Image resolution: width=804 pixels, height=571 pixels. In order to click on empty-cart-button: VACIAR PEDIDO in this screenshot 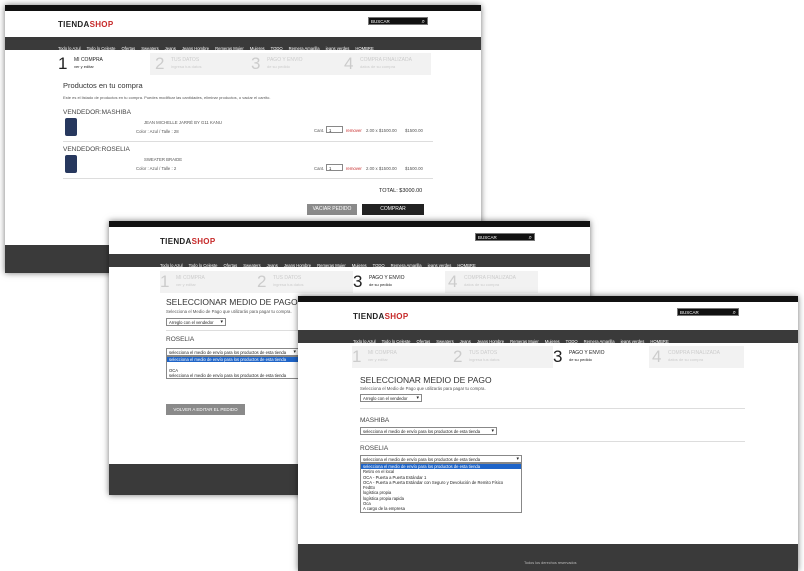, I will do `click(332, 209)`.